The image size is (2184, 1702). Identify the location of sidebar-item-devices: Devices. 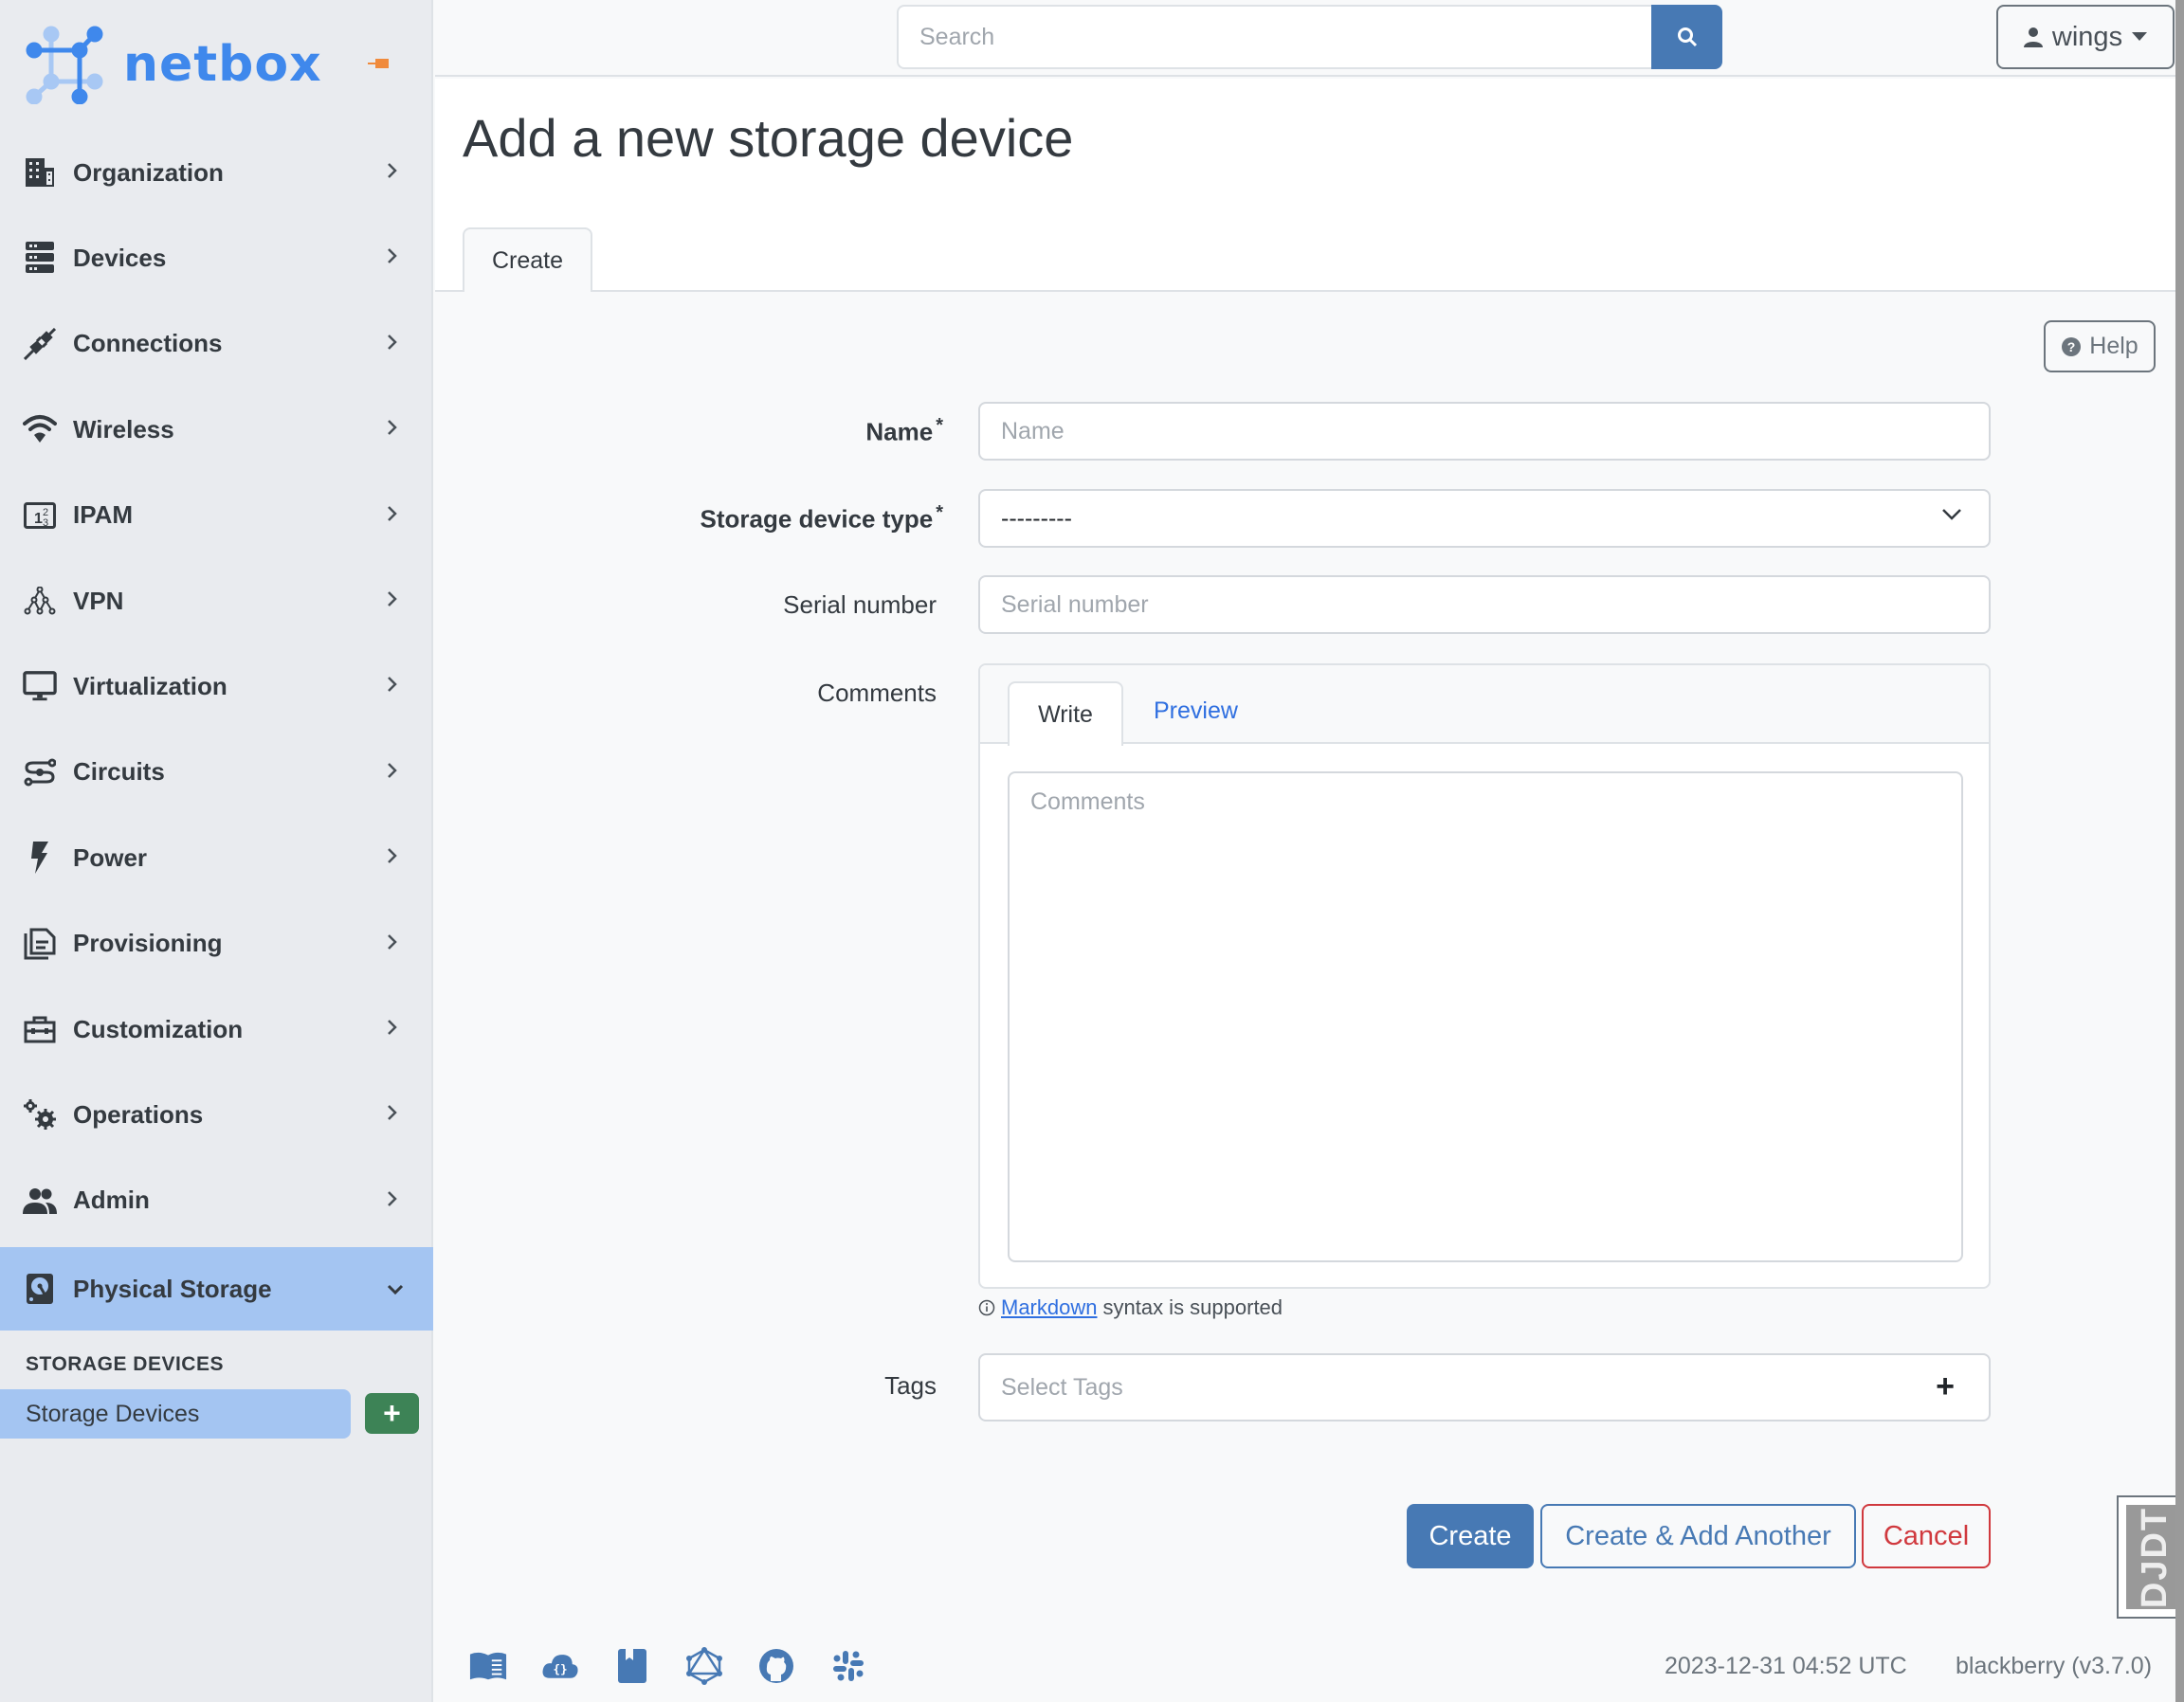
(216, 257).